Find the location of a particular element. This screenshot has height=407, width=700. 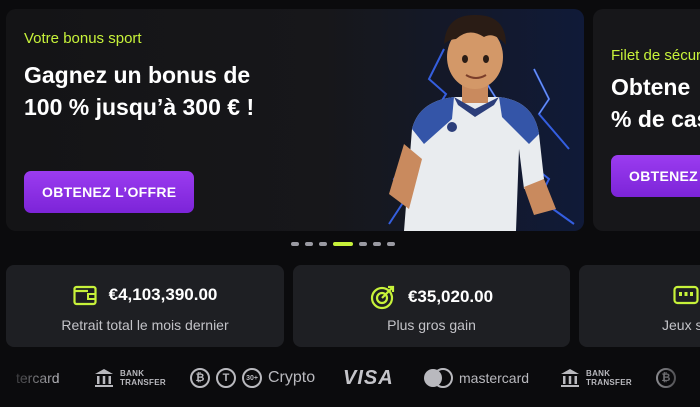

promo-headline-line-2: % de cas is located at coordinates (655, 119).